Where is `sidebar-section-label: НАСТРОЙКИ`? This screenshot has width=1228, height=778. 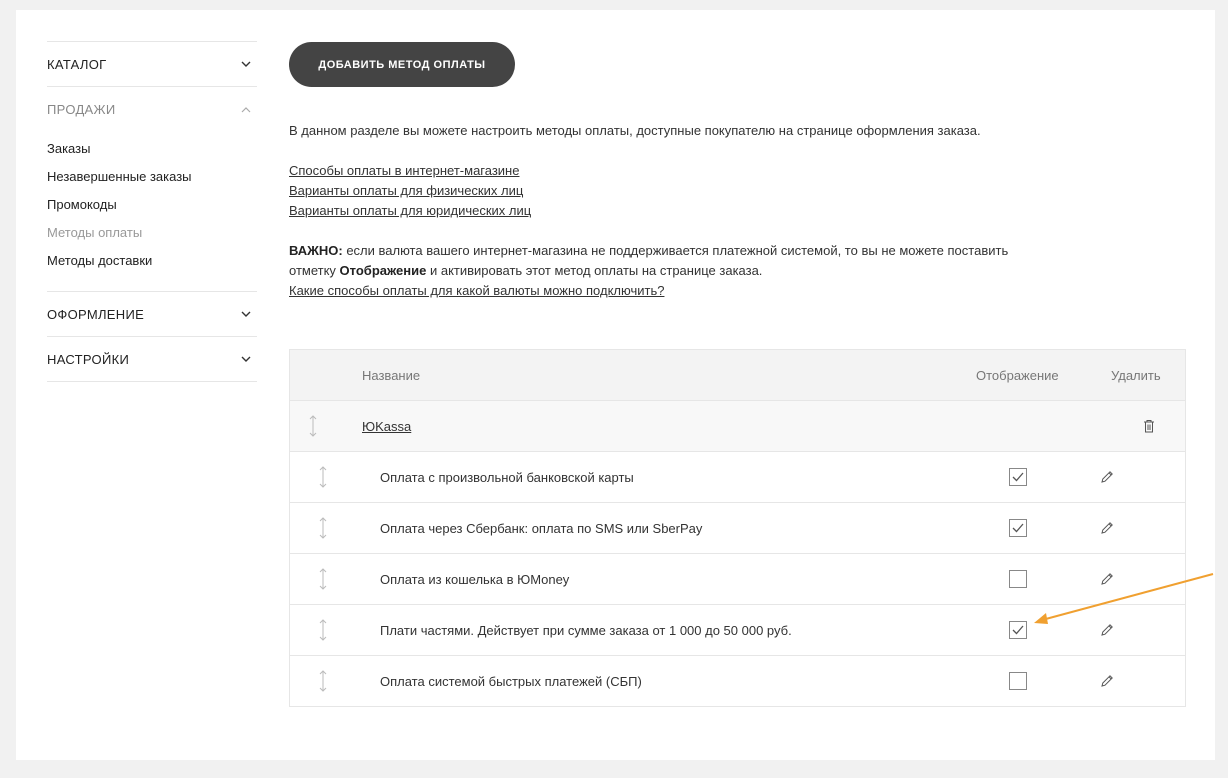
sidebar-section-label: НАСТРОЙКИ is located at coordinates (88, 359).